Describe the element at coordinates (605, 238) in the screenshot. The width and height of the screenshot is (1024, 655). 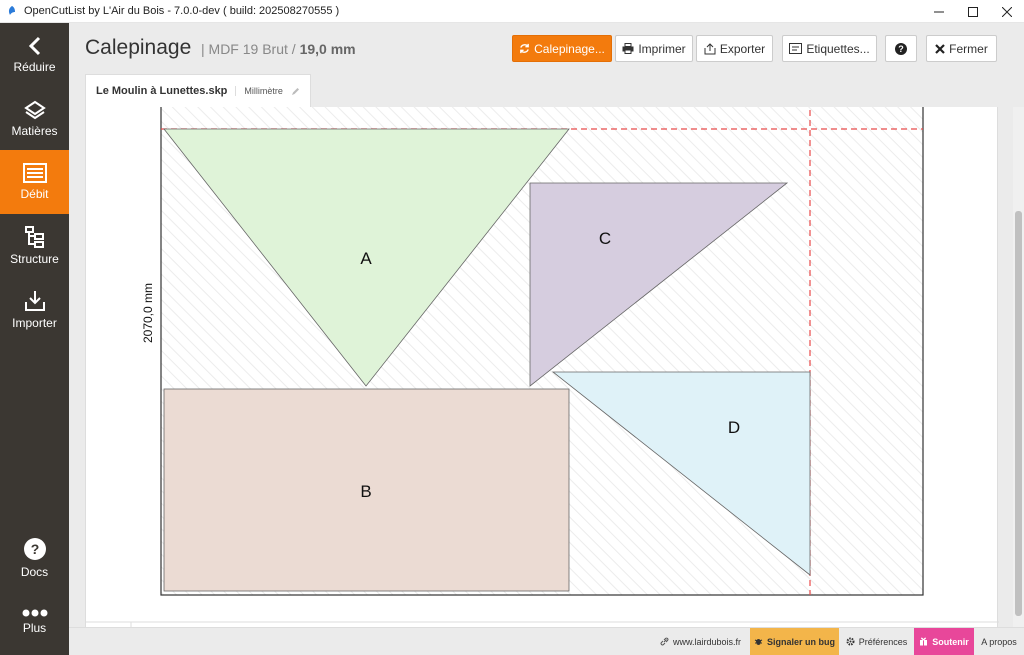
I see `part-label-c: C` at that location.